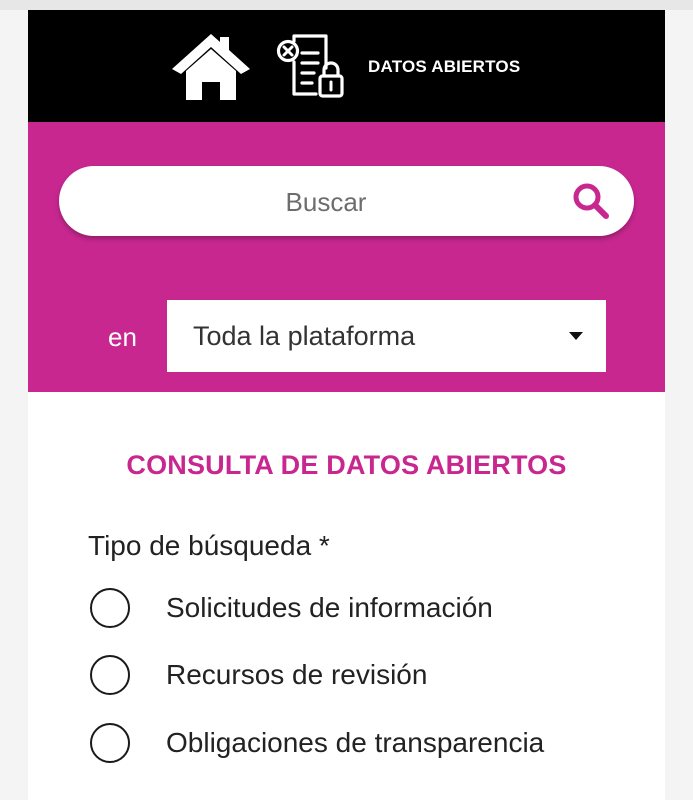 The height and width of the screenshot is (800, 693). Describe the element at coordinates (14, 405) in the screenshot. I see `left-margin` at that location.